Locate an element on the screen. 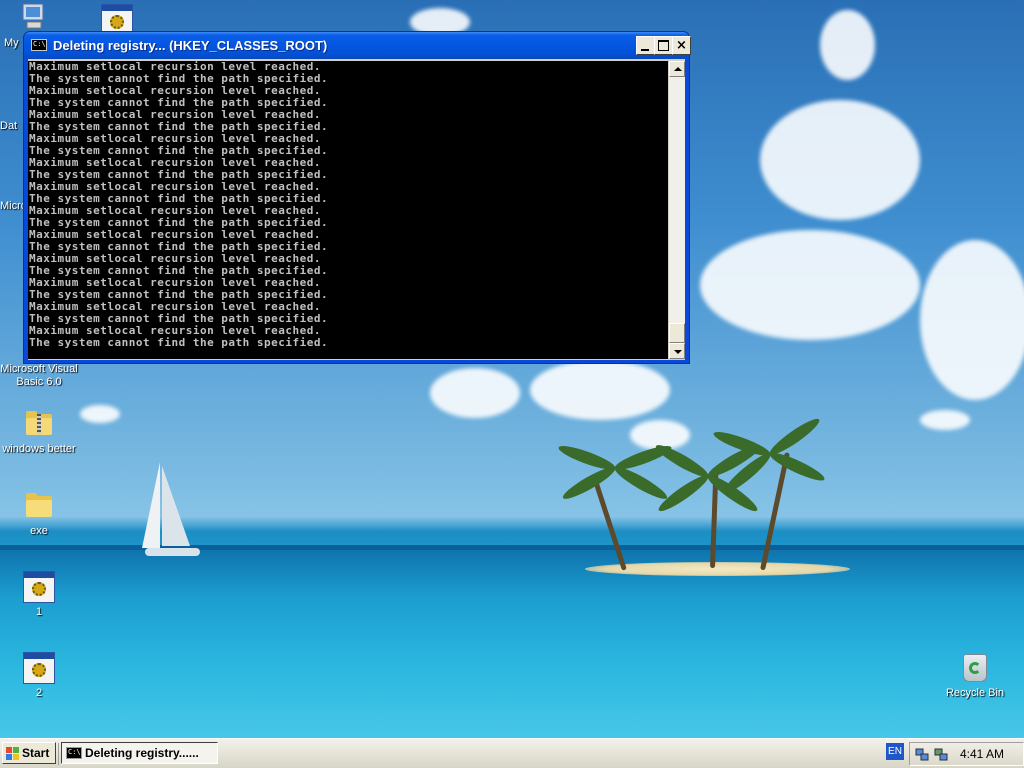  folder-icon is located at coordinates (39, 506).